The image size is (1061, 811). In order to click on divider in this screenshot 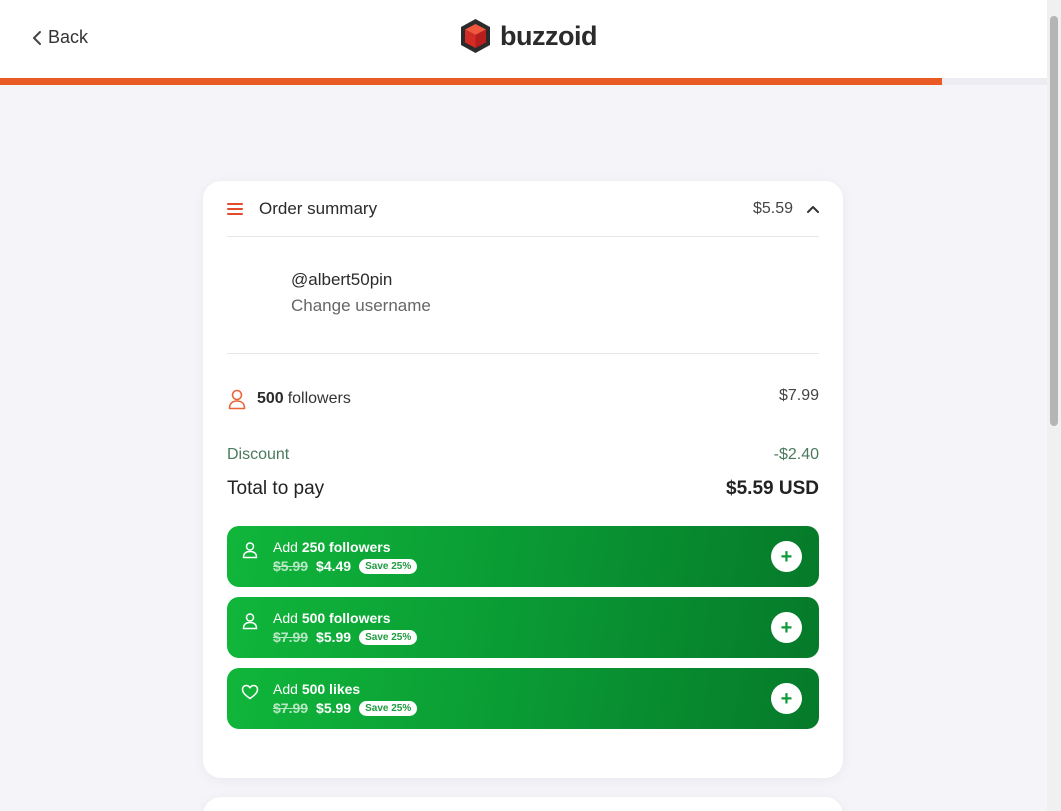, I will do `click(523, 353)`.